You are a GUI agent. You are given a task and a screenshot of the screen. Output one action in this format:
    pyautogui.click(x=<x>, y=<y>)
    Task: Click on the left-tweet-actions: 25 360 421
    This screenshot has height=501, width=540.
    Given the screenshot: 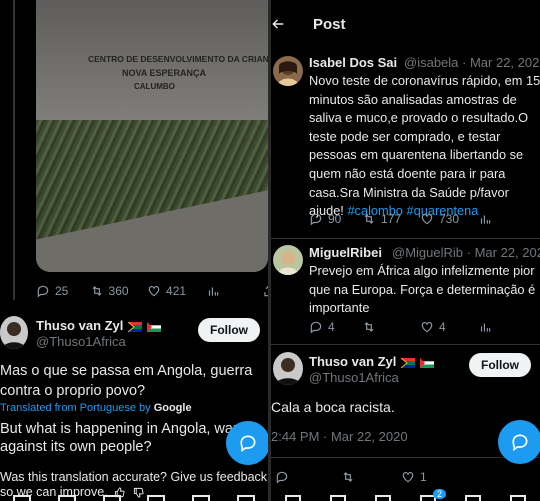 What is the action you would take?
    pyautogui.click(x=152, y=291)
    